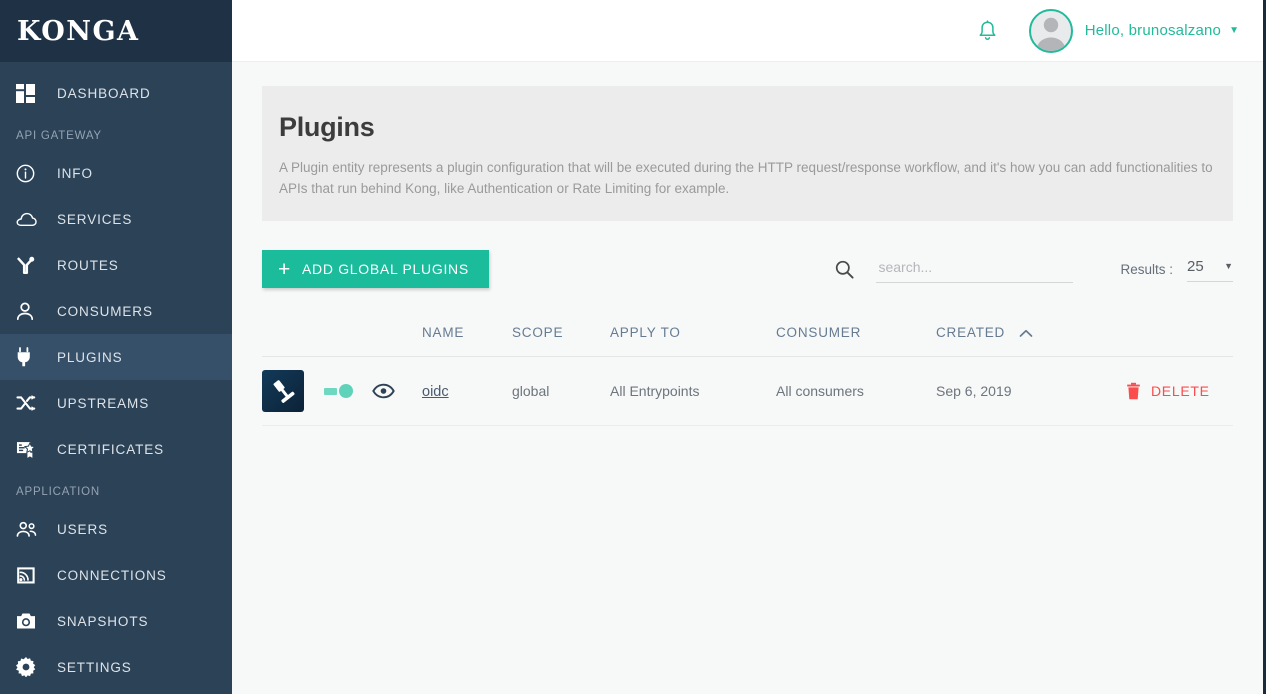 Image resolution: width=1266 pixels, height=694 pixels. I want to click on cell-preview, so click(397, 391).